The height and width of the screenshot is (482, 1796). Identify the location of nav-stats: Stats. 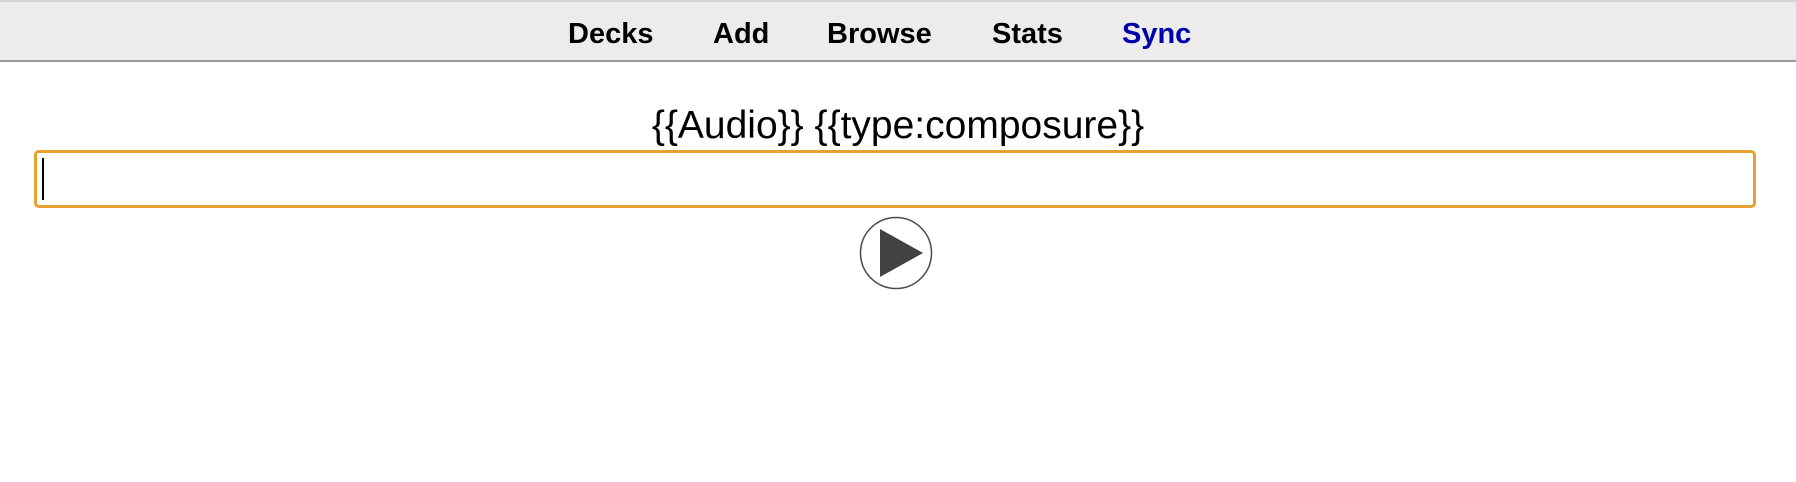
(1027, 34).